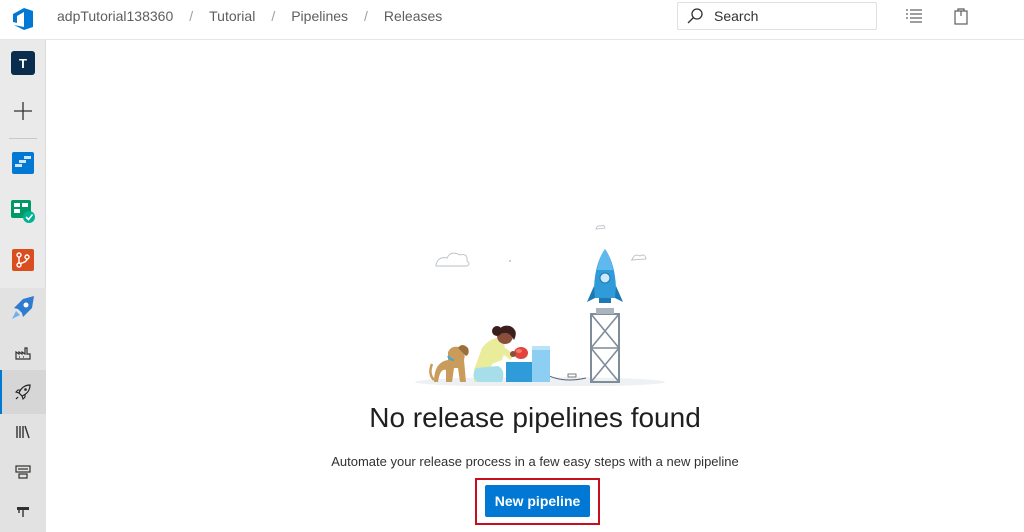 The image size is (1024, 532). I want to click on breadcrumb-releases: Releases, so click(413, 16).